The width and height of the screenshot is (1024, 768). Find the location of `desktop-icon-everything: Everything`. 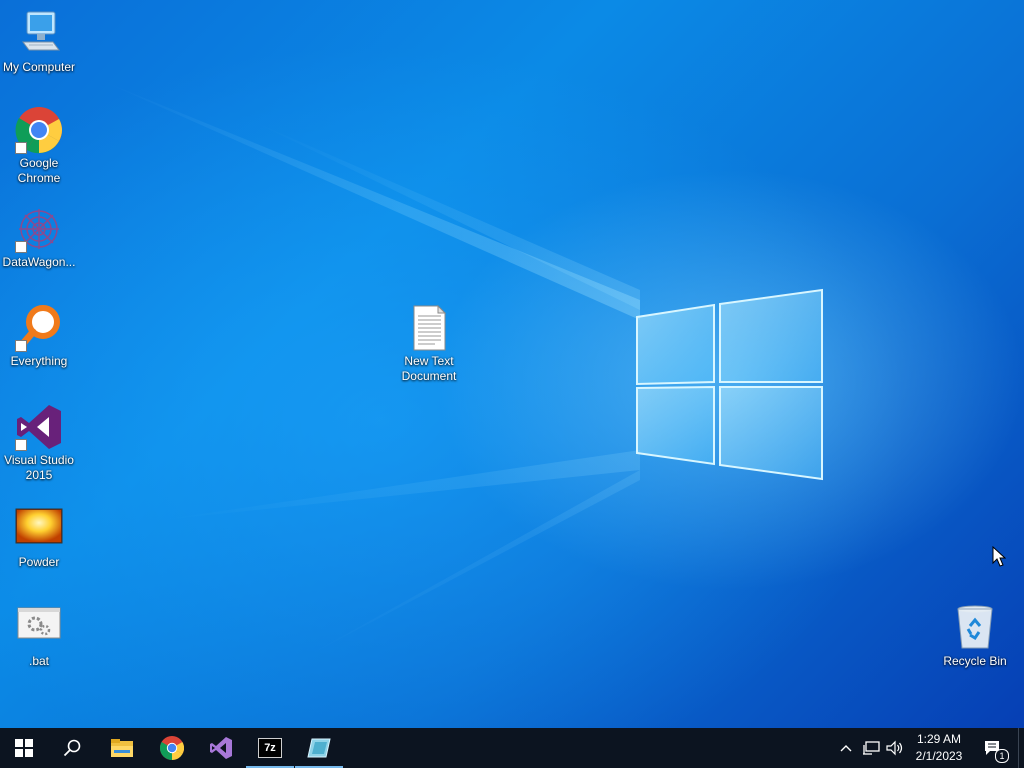

desktop-icon-everything: Everything is located at coordinates (39, 336).